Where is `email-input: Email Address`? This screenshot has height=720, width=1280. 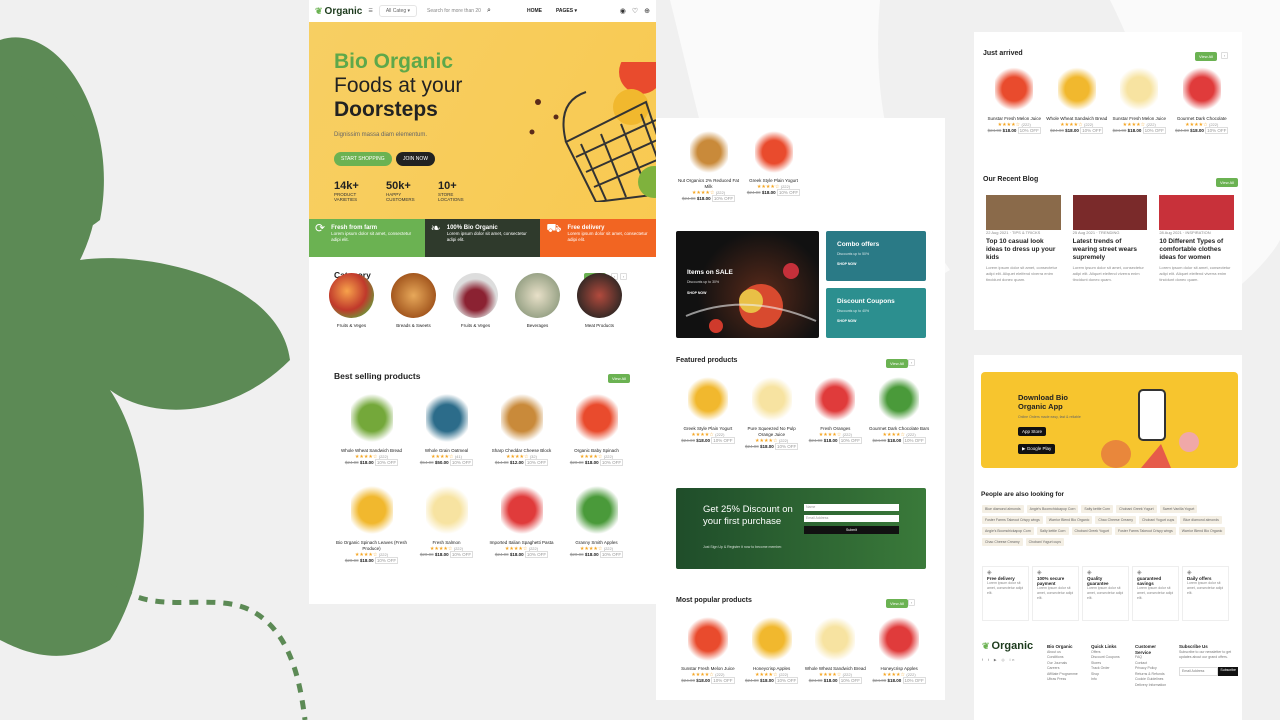 email-input: Email Address is located at coordinates (851, 518).